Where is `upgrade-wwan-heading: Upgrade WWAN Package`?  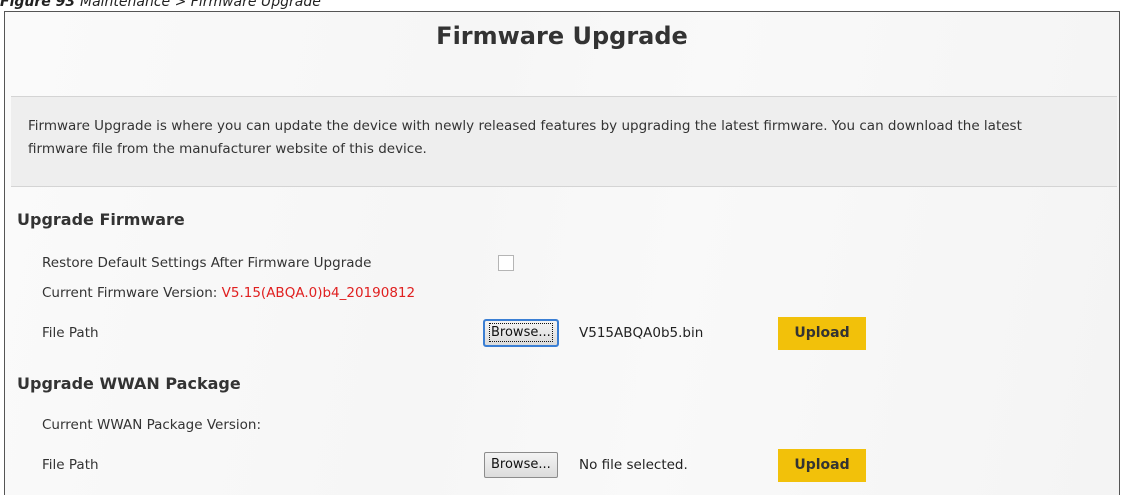 upgrade-wwan-heading: Upgrade WWAN Package is located at coordinates (129, 383).